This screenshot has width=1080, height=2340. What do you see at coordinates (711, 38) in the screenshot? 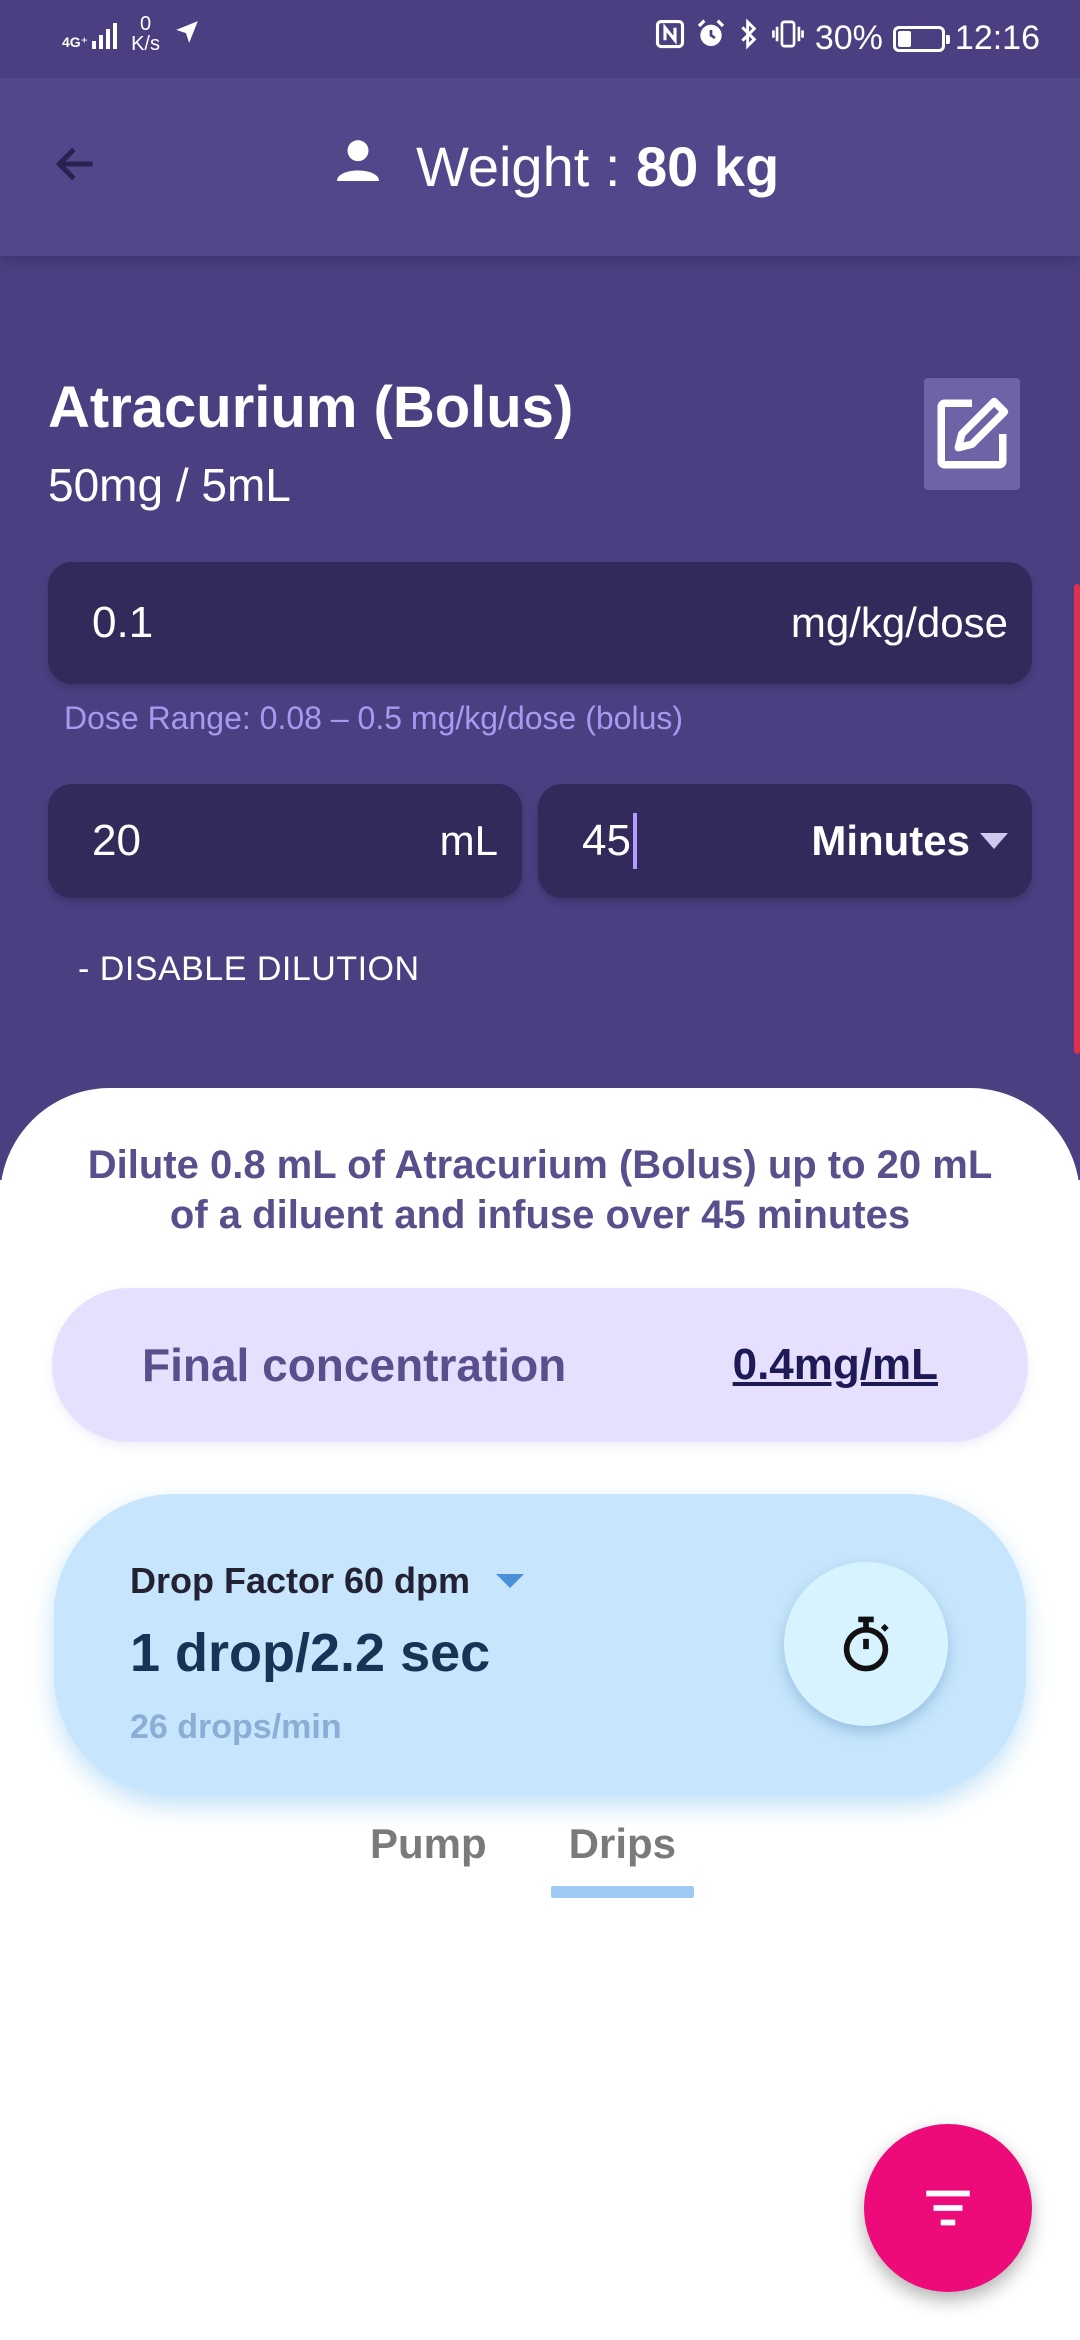
I see `alarm-icon` at bounding box center [711, 38].